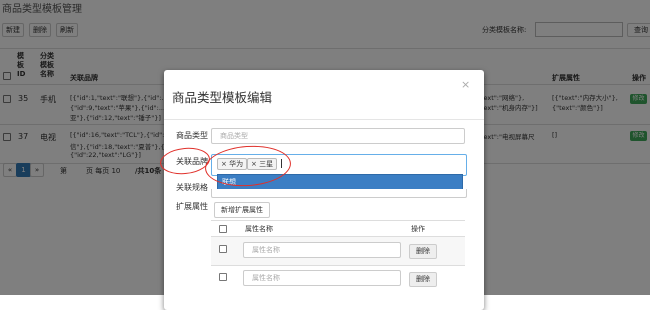 The image size is (650, 310). Describe the element at coordinates (223, 229) in the screenshot. I see `ext-header-checkbox` at that location.